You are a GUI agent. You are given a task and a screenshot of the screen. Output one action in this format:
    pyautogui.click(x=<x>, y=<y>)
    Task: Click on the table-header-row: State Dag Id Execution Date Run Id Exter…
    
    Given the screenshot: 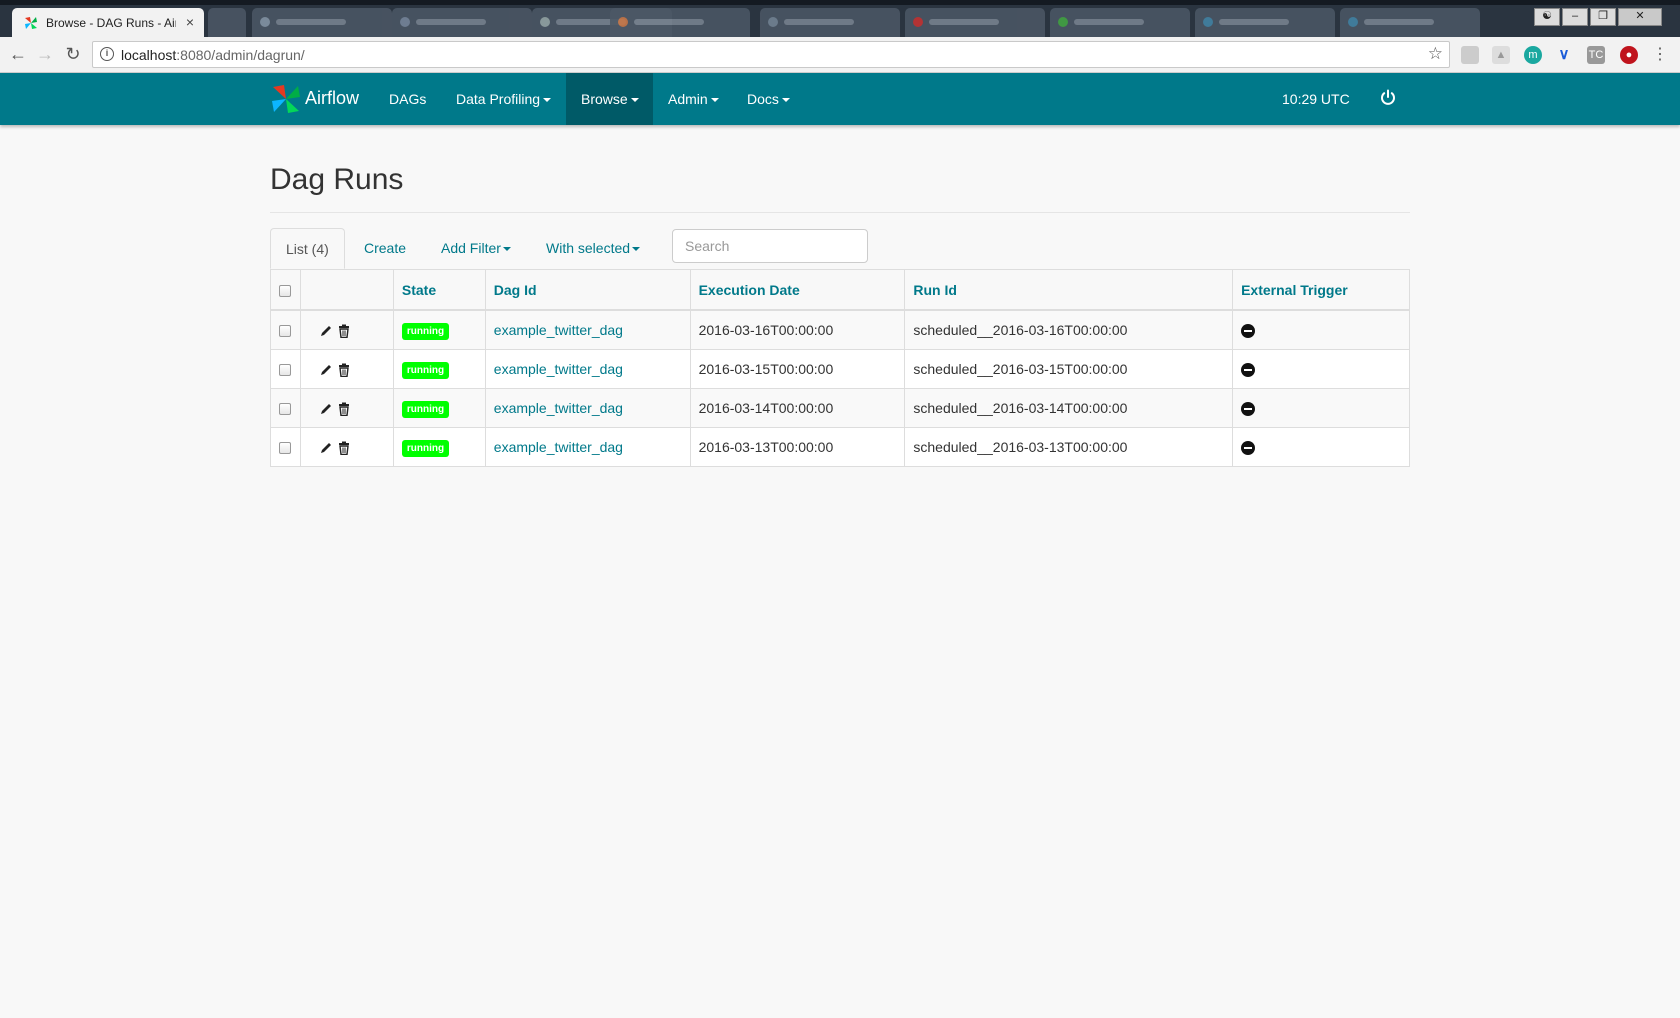 What is the action you would take?
    pyautogui.click(x=840, y=290)
    